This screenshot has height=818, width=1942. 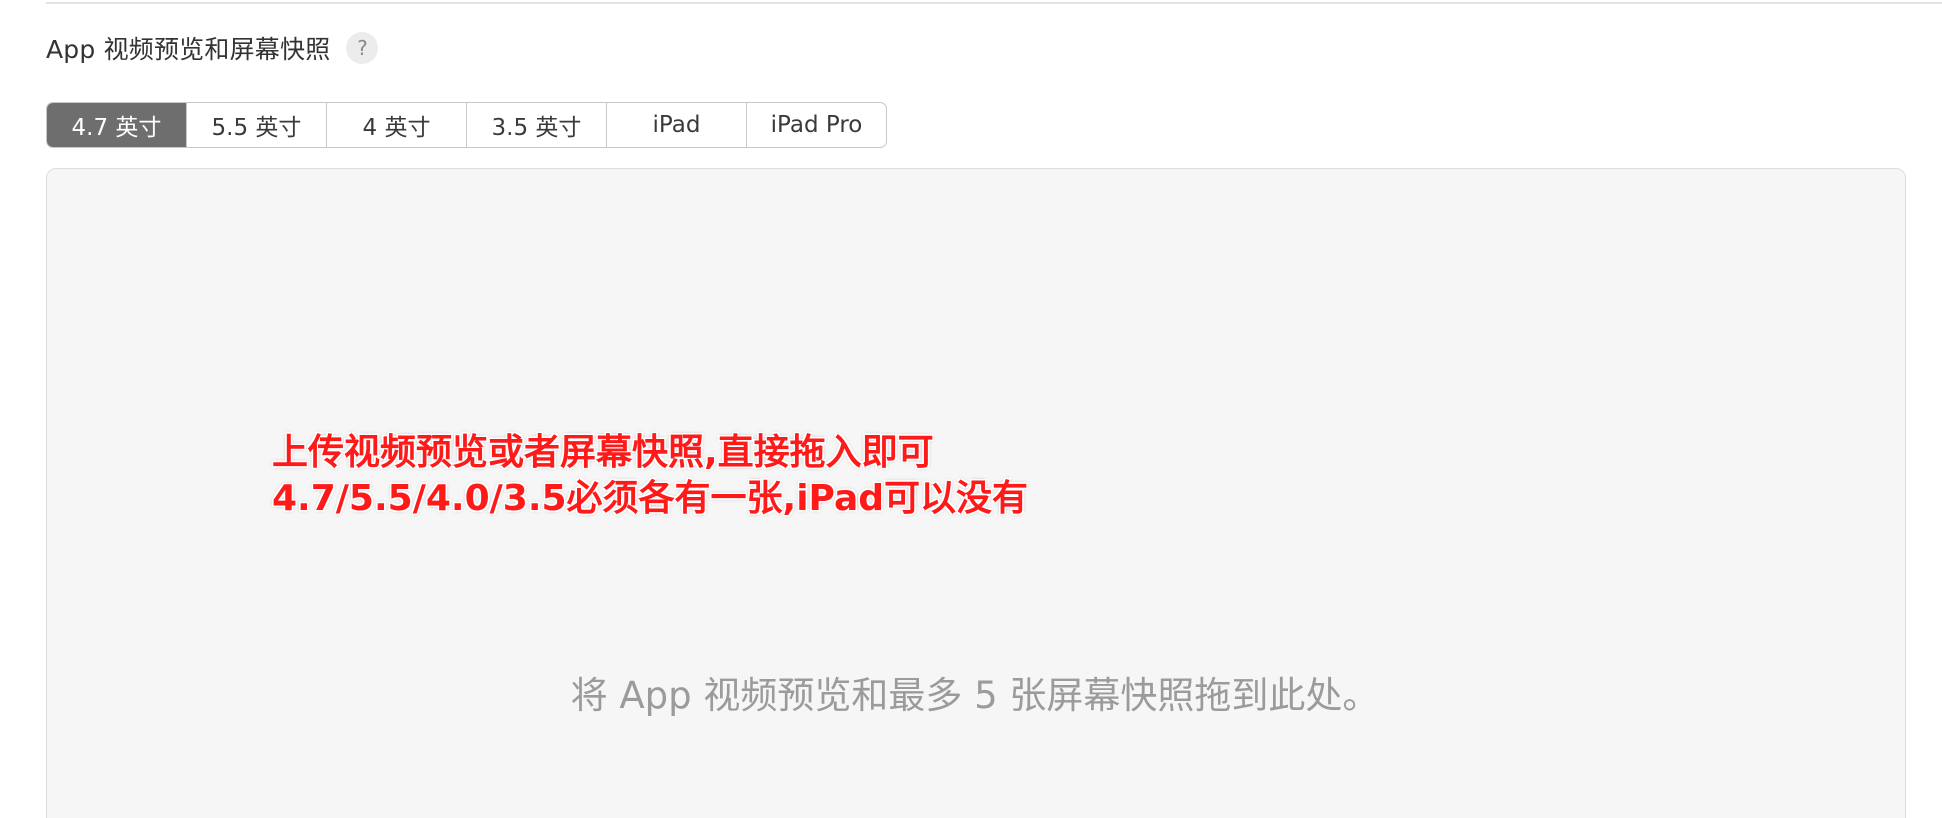 I want to click on tab-ipad-pro: iPad Pro, so click(x=816, y=125).